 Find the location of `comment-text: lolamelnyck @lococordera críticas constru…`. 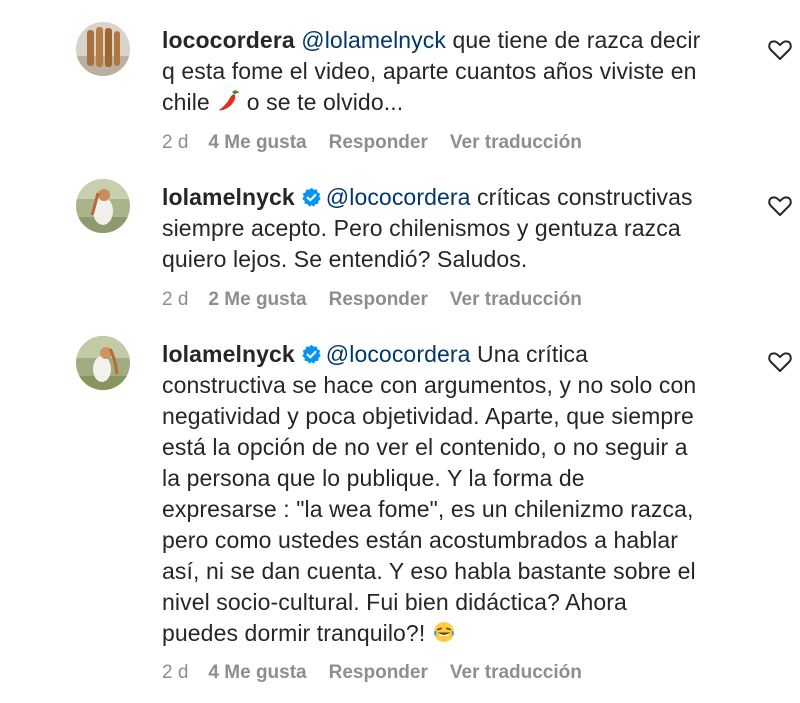

comment-text: lolamelnyck @lococordera críticas constru… is located at coordinates (427, 228).